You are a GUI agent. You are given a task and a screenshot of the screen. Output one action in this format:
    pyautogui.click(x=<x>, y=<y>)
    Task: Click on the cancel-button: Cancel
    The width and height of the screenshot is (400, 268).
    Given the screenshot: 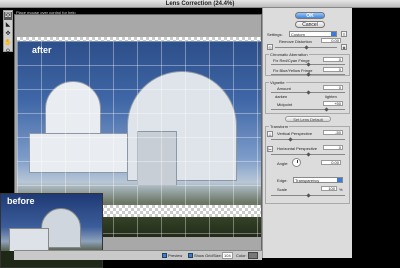 What is the action you would take?
    pyautogui.click(x=310, y=24)
    